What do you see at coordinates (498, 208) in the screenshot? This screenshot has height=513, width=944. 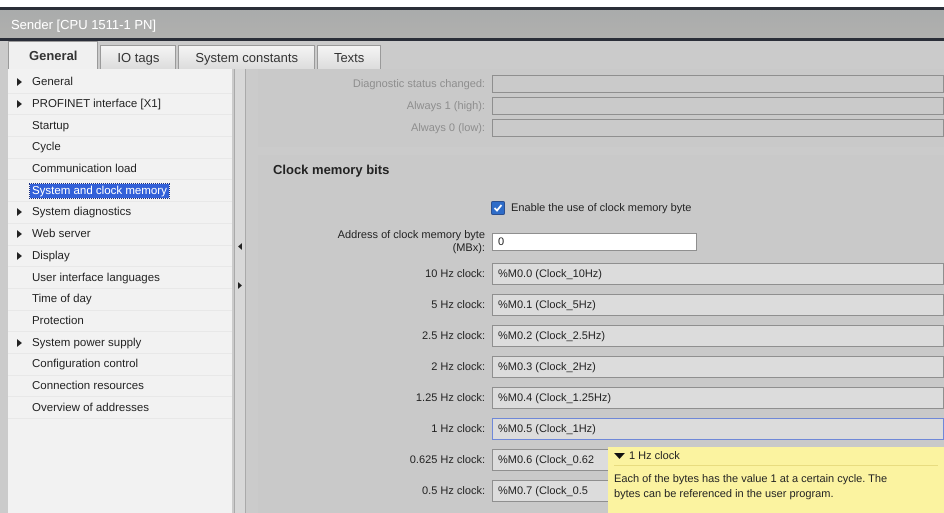 I see `checkbox` at bounding box center [498, 208].